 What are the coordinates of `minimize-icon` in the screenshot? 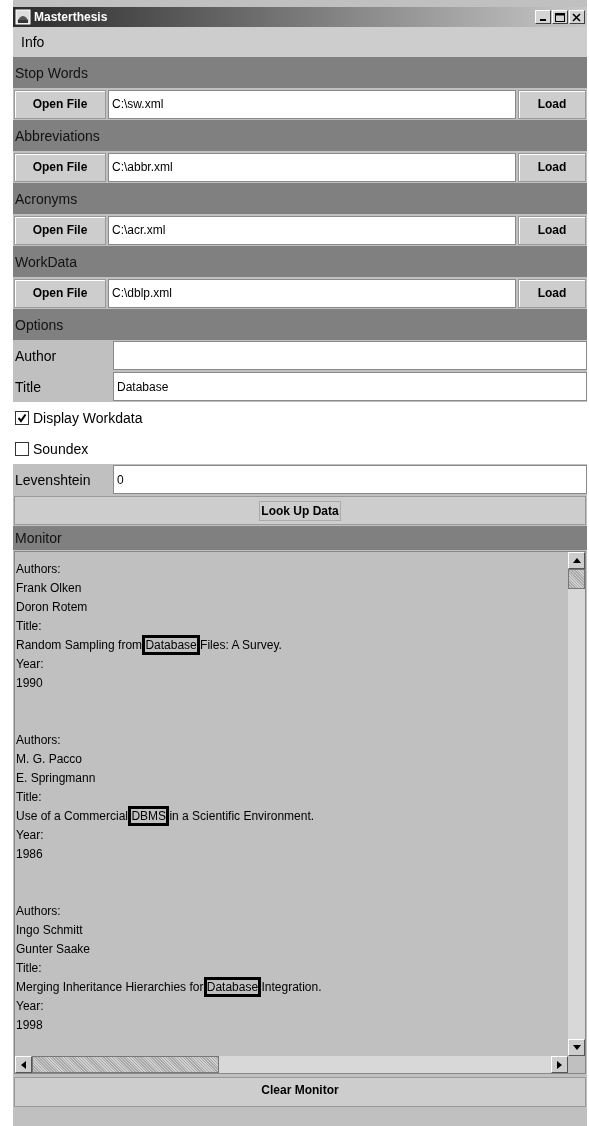 It's located at (543, 20).